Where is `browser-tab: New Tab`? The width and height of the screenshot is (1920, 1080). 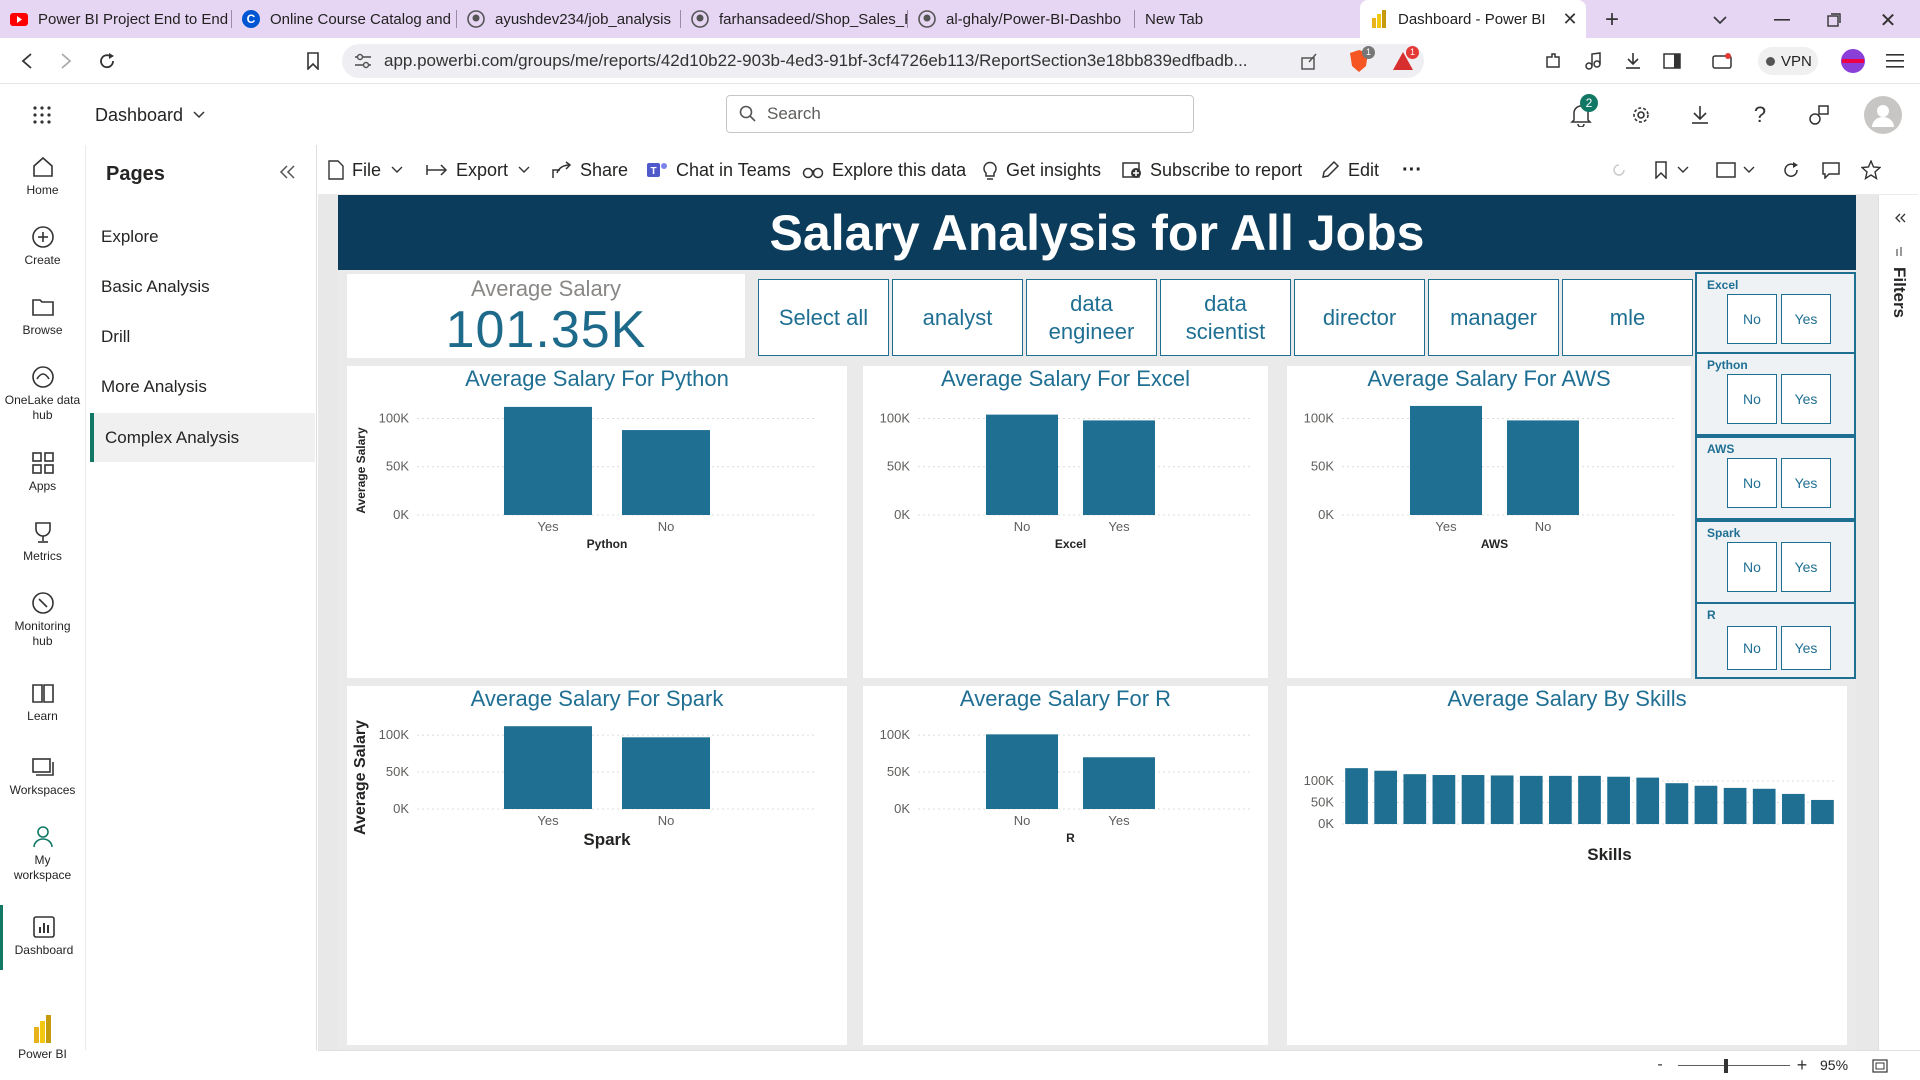 browser-tab: New Tab is located at coordinates (1247, 19).